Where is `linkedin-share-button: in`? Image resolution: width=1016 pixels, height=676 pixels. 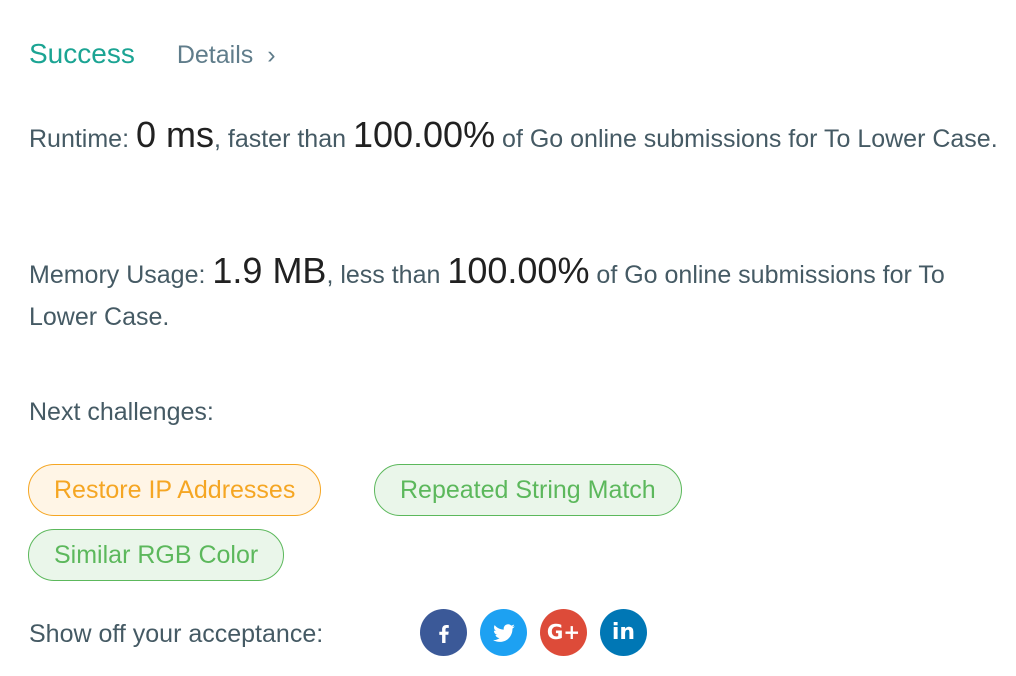
linkedin-share-button: in is located at coordinates (623, 632).